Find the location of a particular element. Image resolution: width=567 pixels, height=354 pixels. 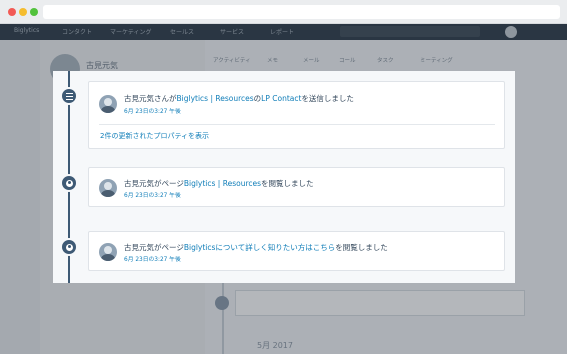

browser-chrome is located at coordinates (283, 12).